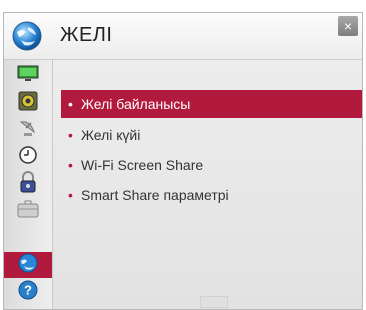 Image resolution: width=366 pixels, height=310 pixels. I want to click on close-button: ×, so click(348, 26).